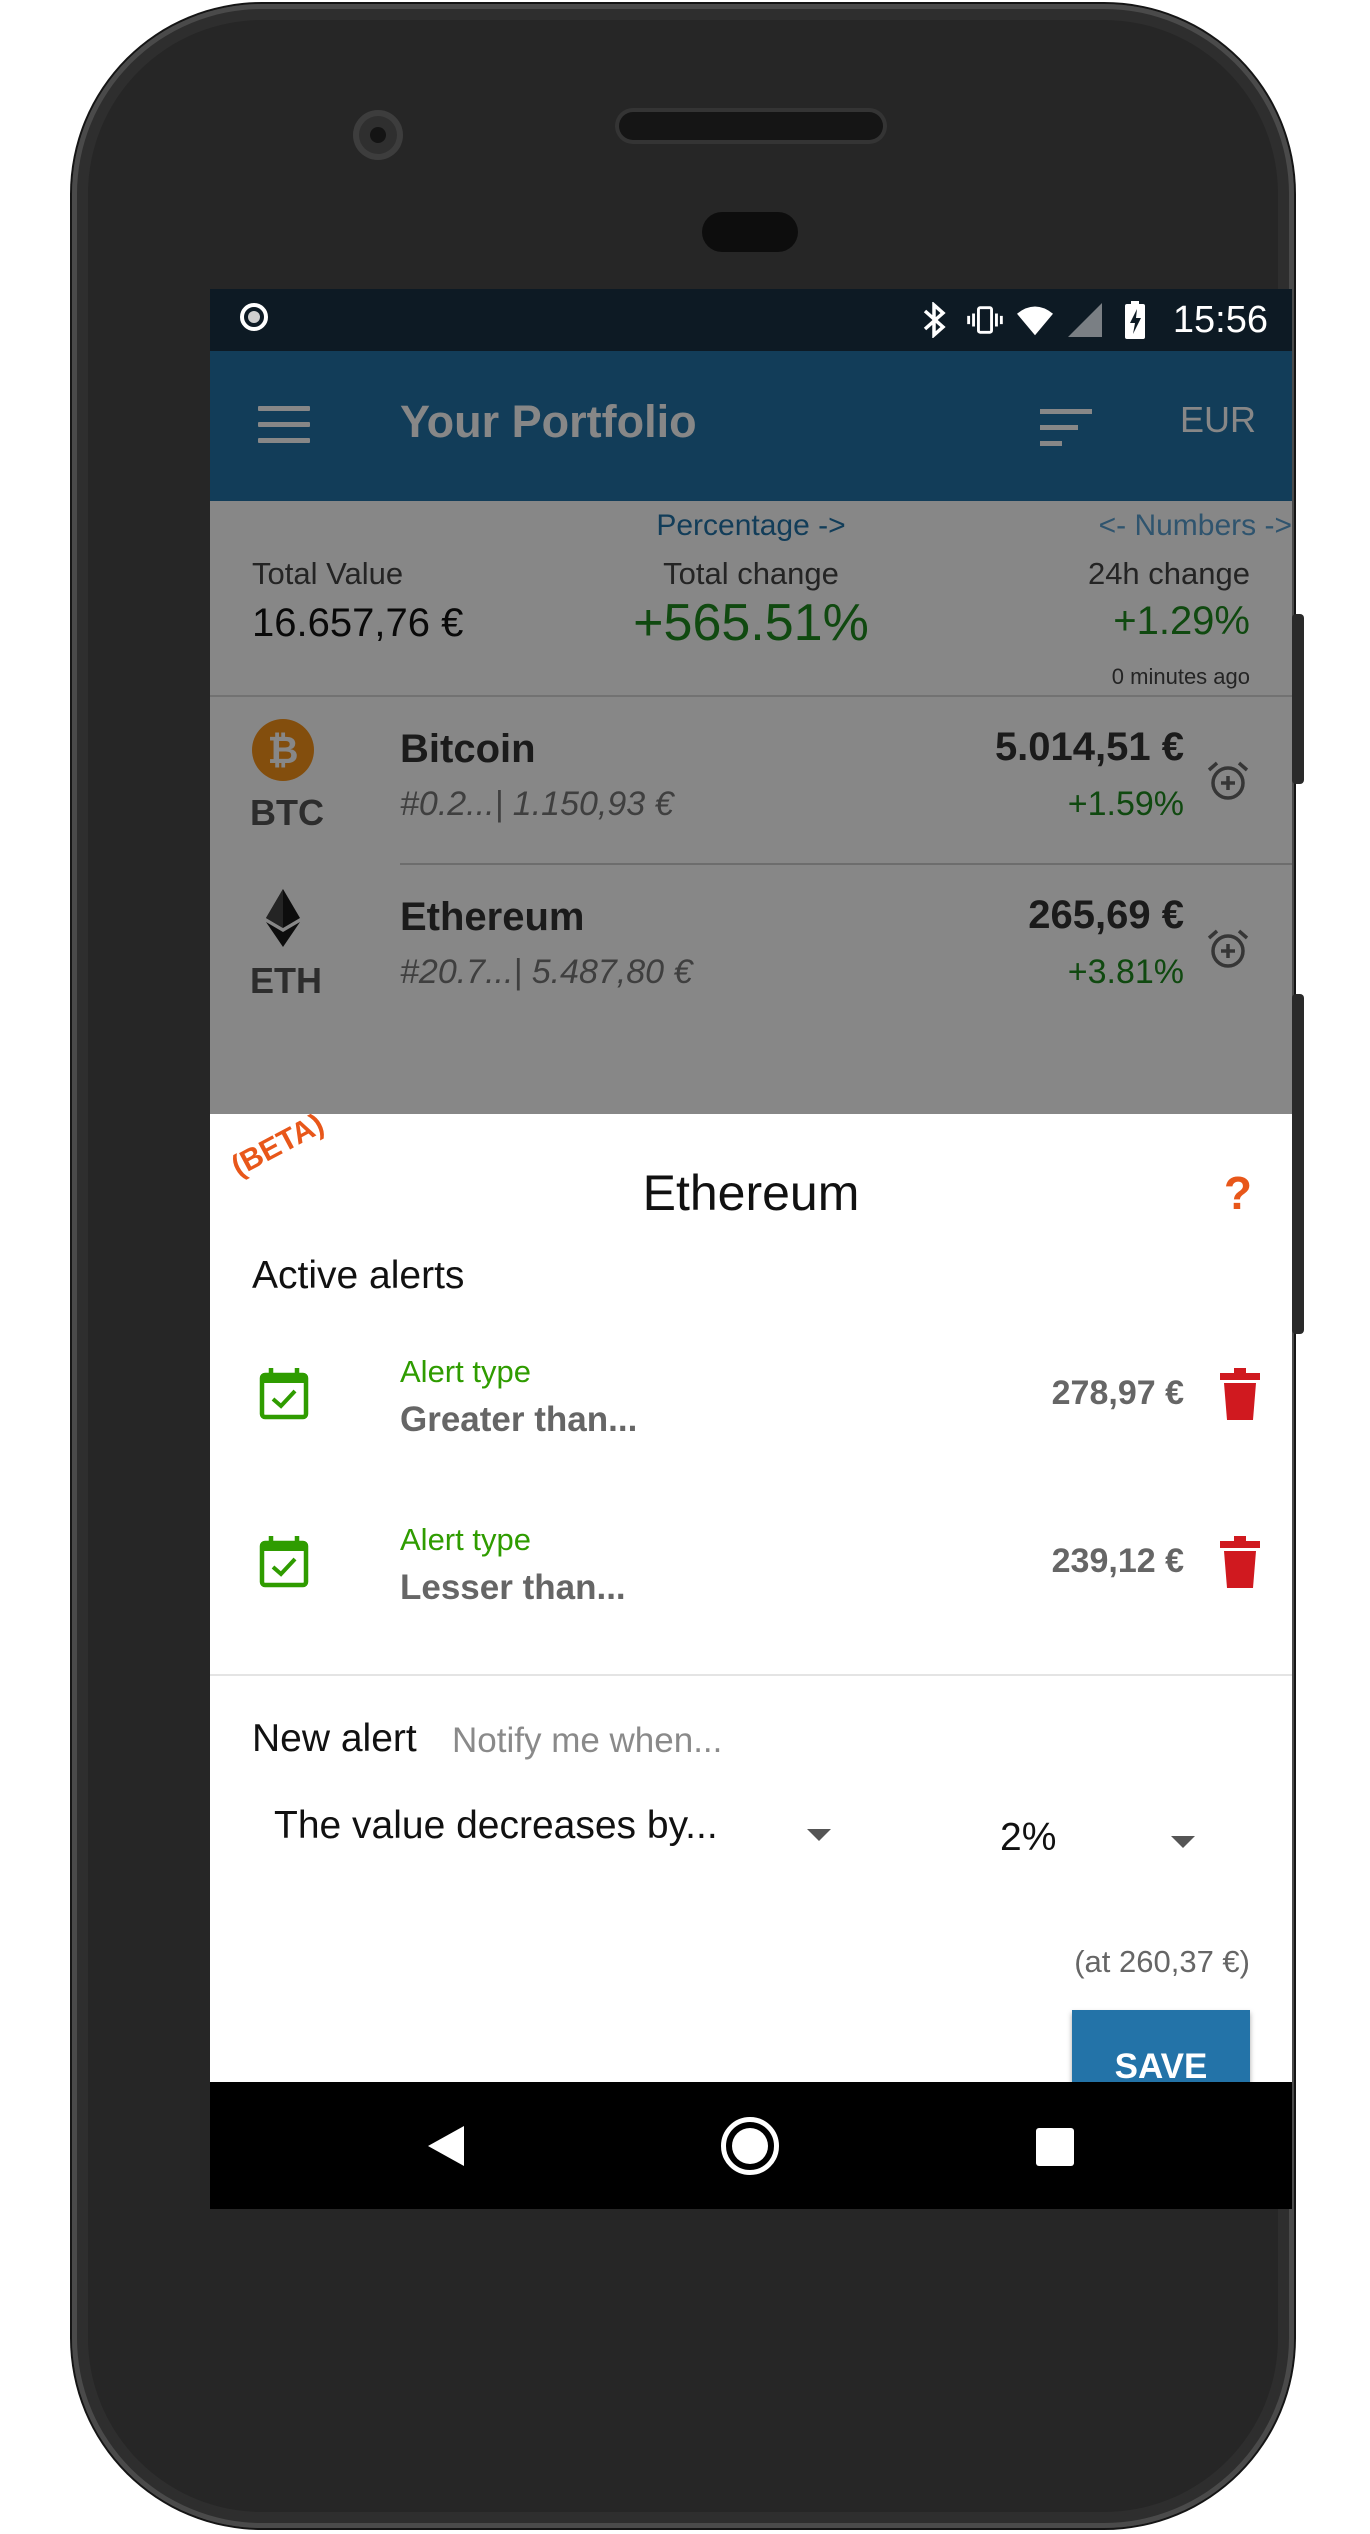  What do you see at coordinates (751, 1675) in the screenshot?
I see `sheet-divider` at bounding box center [751, 1675].